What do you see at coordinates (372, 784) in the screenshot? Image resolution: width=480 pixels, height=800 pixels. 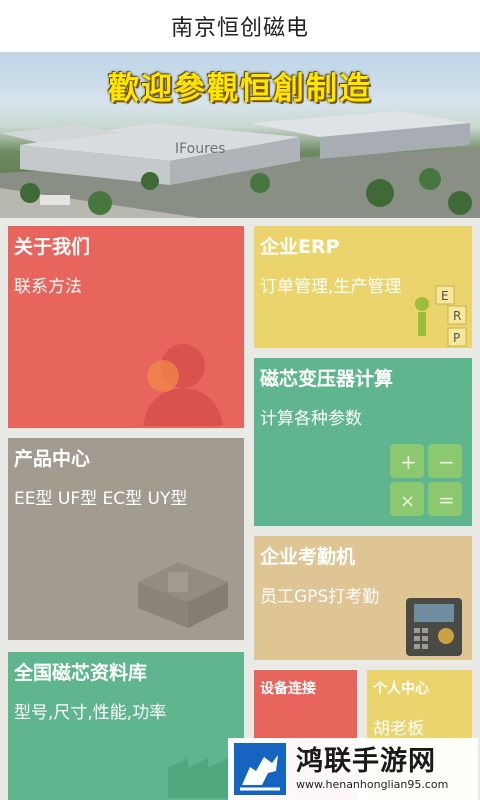 I see `watermark-url: www.henanhonglian95.com` at bounding box center [372, 784].